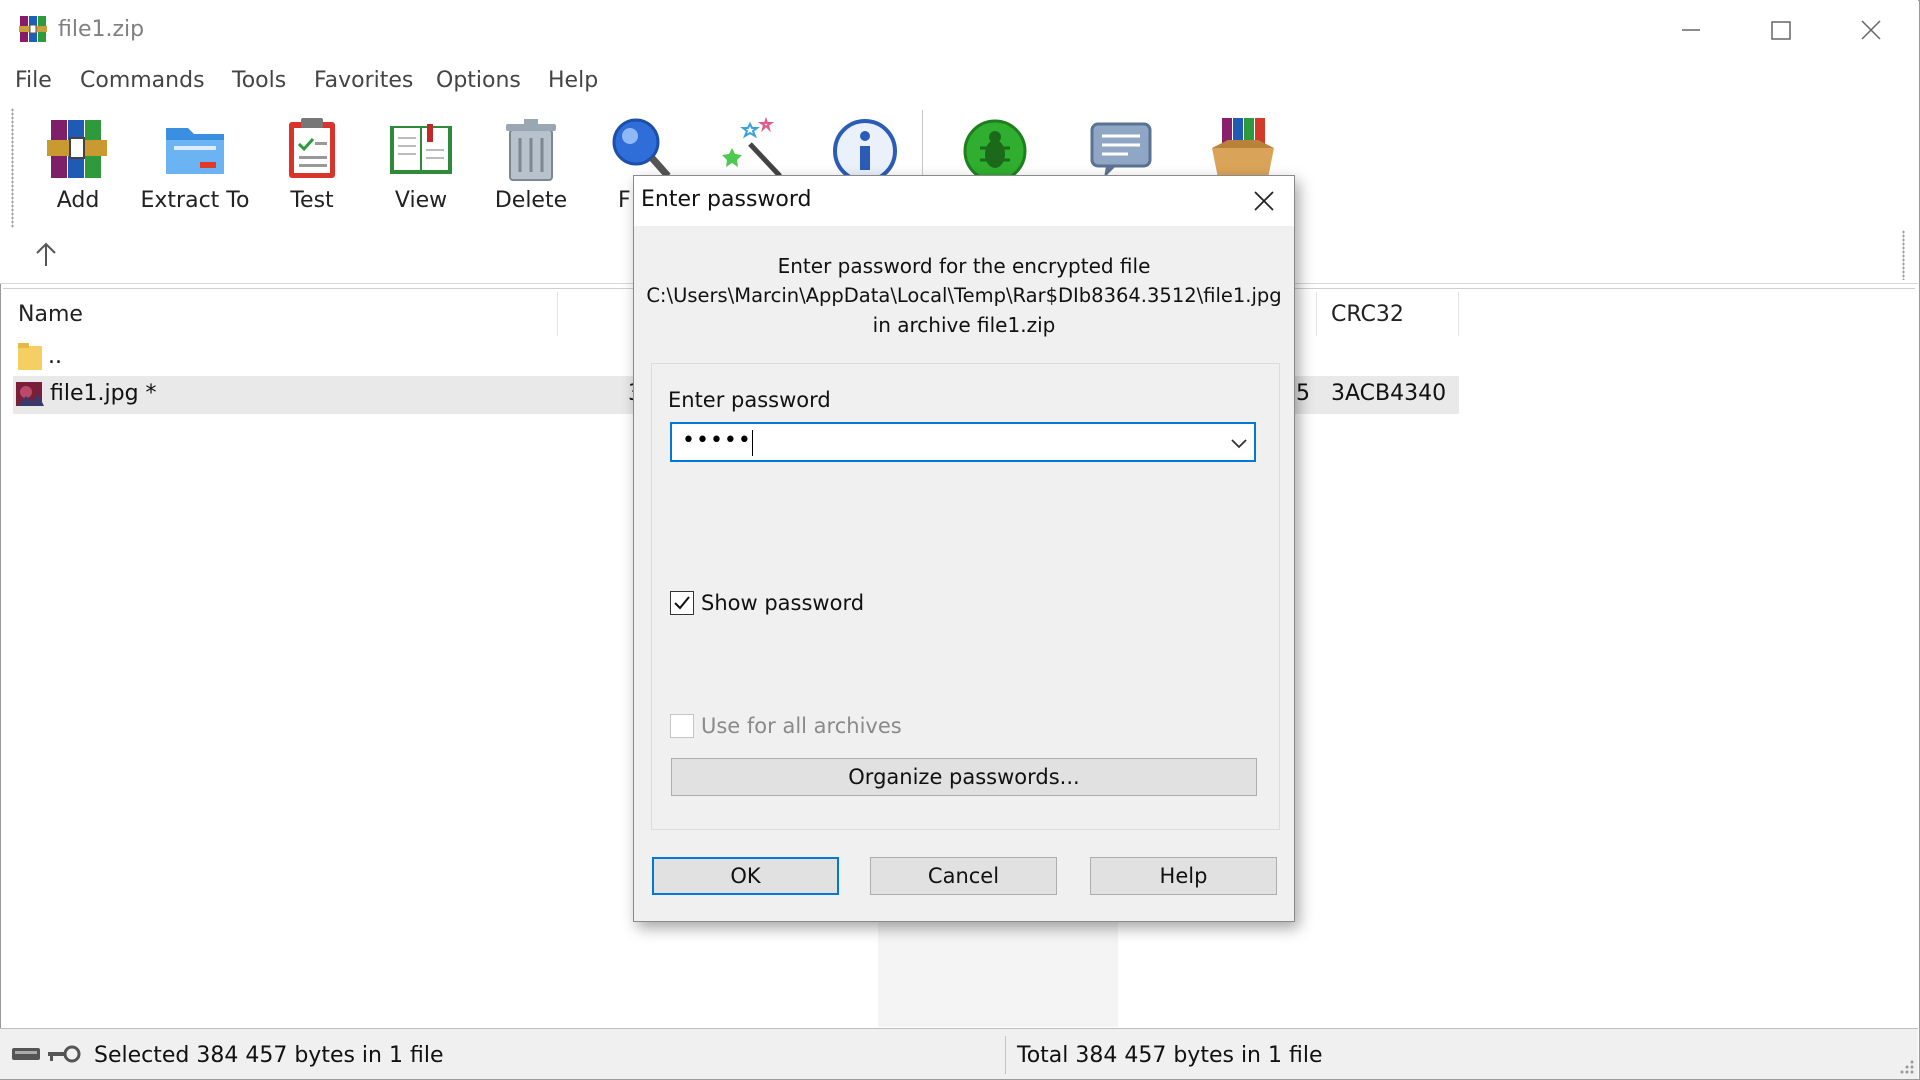 Image resolution: width=1920 pixels, height=1080 pixels. What do you see at coordinates (682, 726) in the screenshot?
I see `use-for-all-archives-checkbox` at bounding box center [682, 726].